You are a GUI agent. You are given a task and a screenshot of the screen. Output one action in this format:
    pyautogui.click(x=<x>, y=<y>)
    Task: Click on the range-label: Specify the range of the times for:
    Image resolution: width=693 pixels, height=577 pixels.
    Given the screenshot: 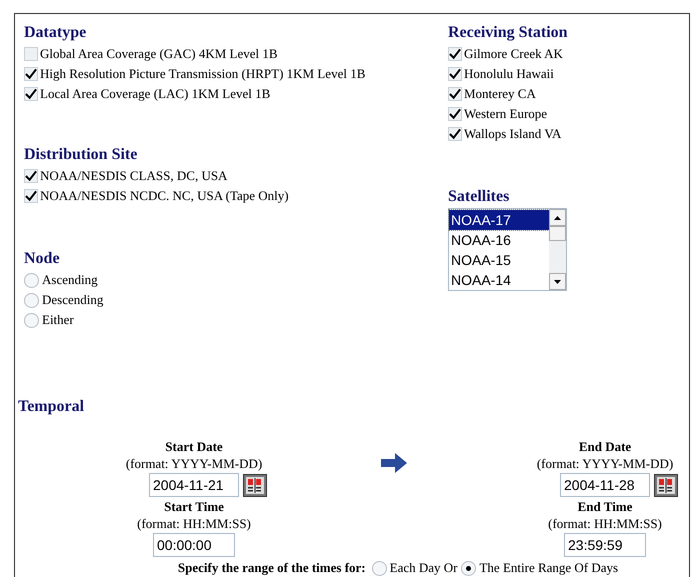 What is the action you would take?
    pyautogui.click(x=272, y=568)
    